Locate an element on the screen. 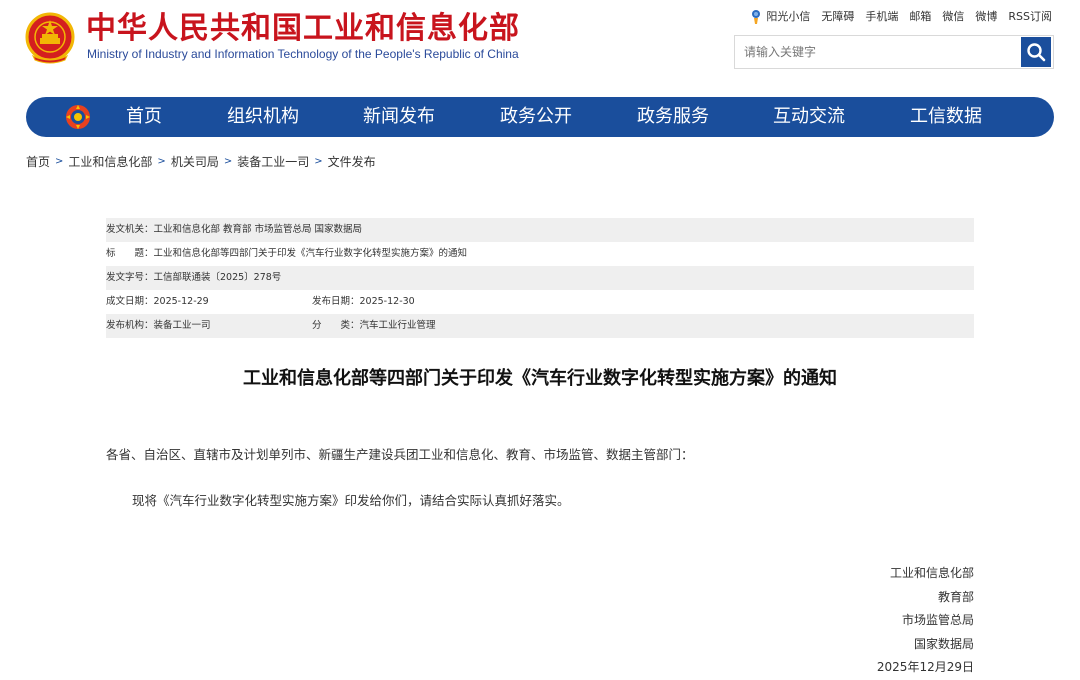 The height and width of the screenshot is (680, 1080). nav-item-organization: 组织机构 is located at coordinates (263, 117).